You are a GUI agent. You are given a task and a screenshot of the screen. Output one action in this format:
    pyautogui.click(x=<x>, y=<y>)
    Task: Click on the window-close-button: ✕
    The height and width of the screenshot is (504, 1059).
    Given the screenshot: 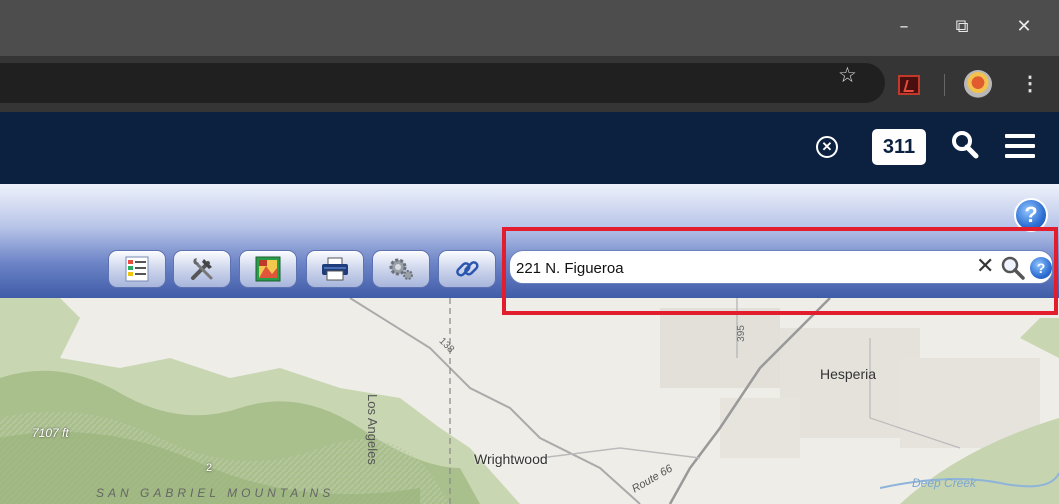 What is the action you would take?
    pyautogui.click(x=1024, y=27)
    